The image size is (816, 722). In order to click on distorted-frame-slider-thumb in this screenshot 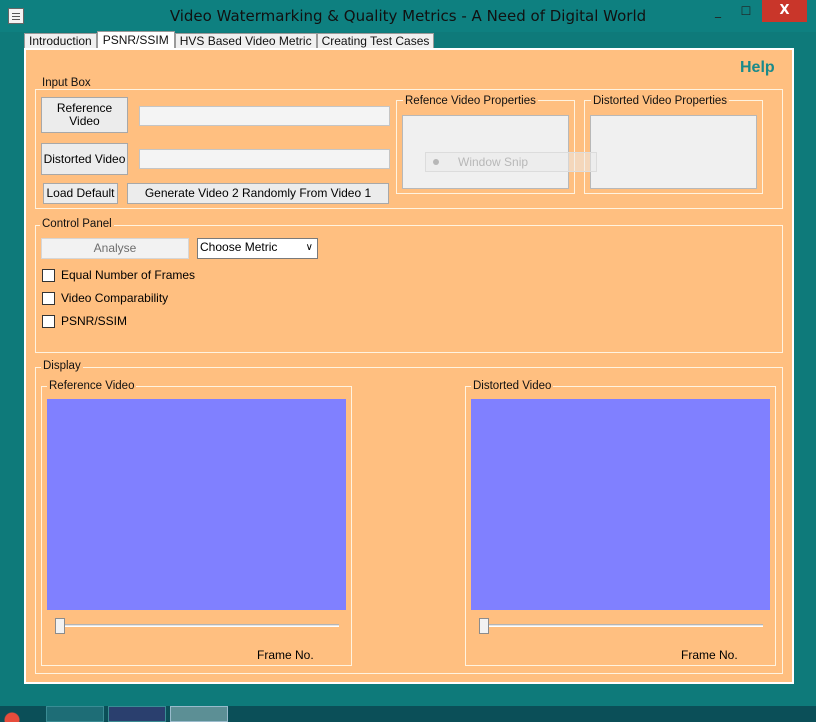, I will do `click(484, 626)`.